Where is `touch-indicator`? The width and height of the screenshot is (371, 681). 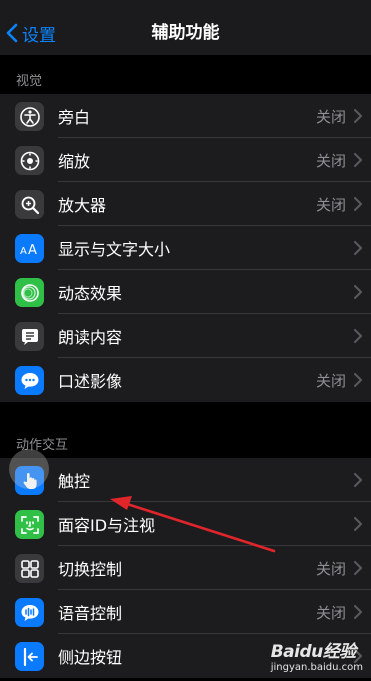
touch-indicator is located at coordinates (29, 469).